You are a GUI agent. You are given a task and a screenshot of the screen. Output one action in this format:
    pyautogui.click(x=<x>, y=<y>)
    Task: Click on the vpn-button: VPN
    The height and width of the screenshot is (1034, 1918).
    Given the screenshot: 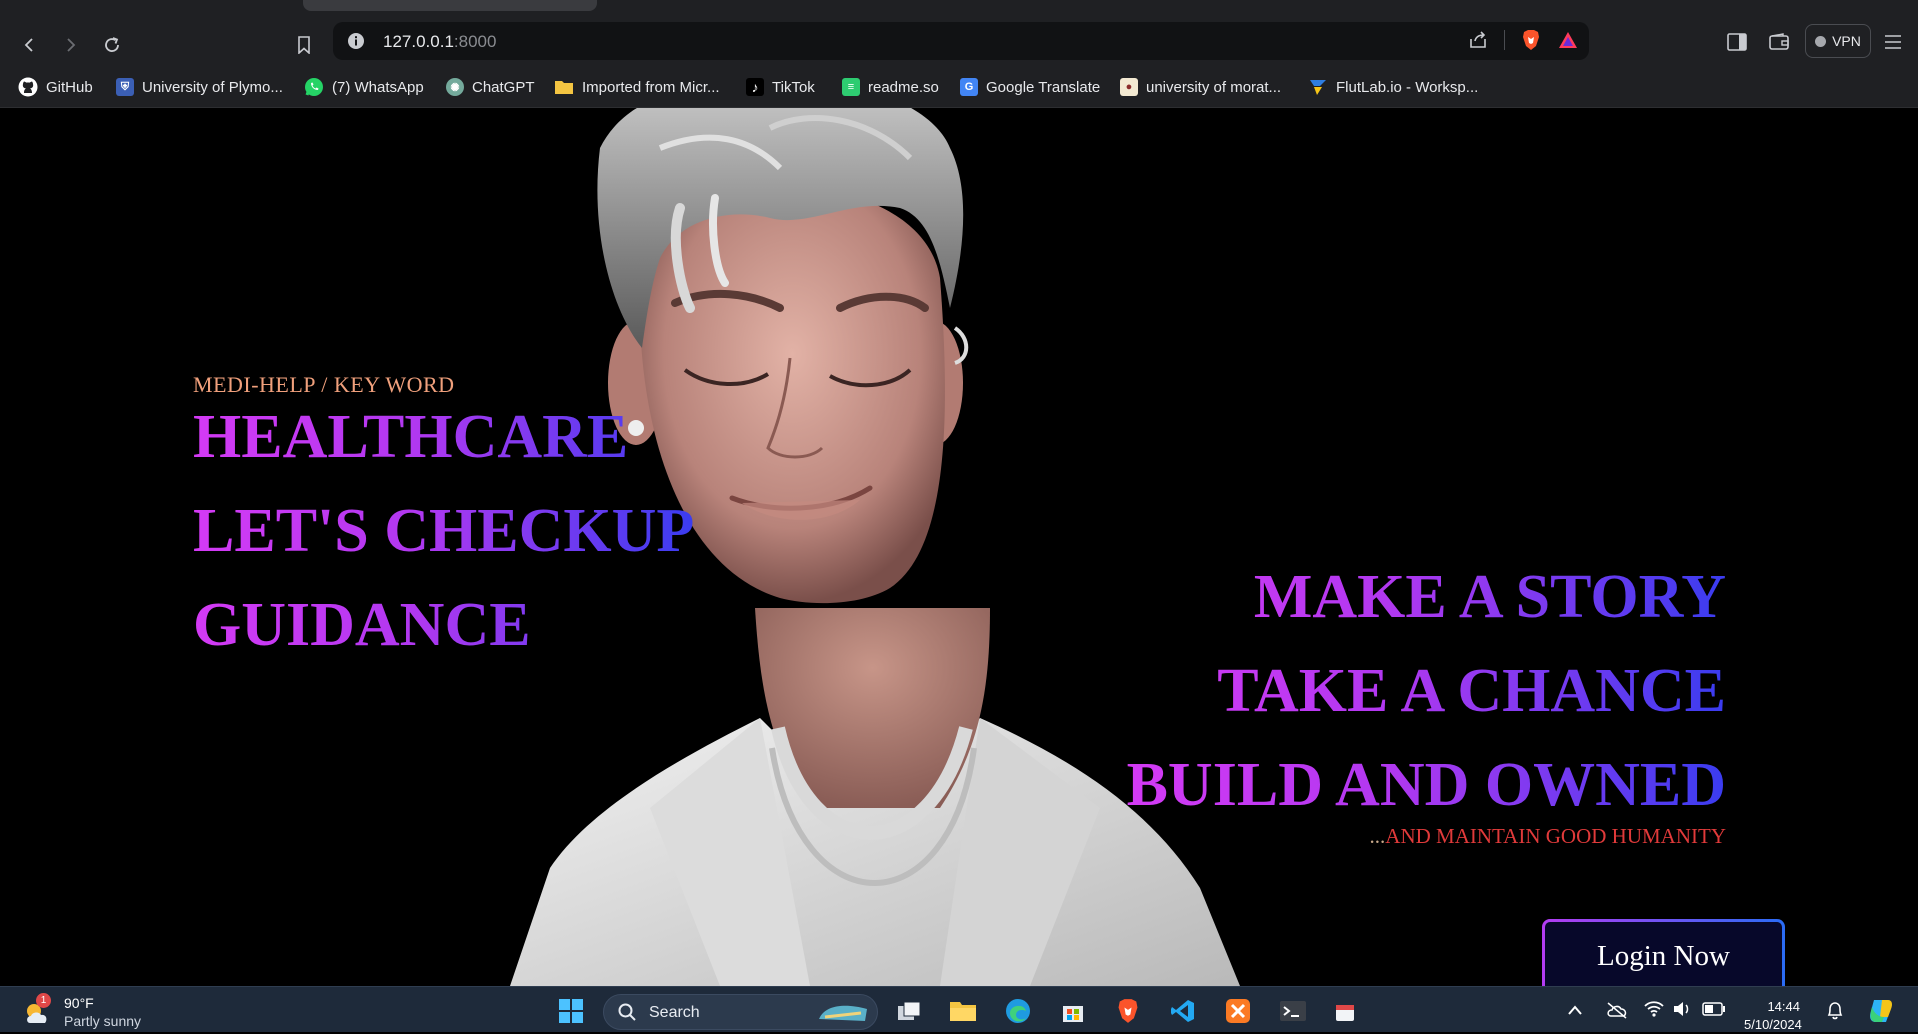 What is the action you would take?
    pyautogui.click(x=1838, y=41)
    